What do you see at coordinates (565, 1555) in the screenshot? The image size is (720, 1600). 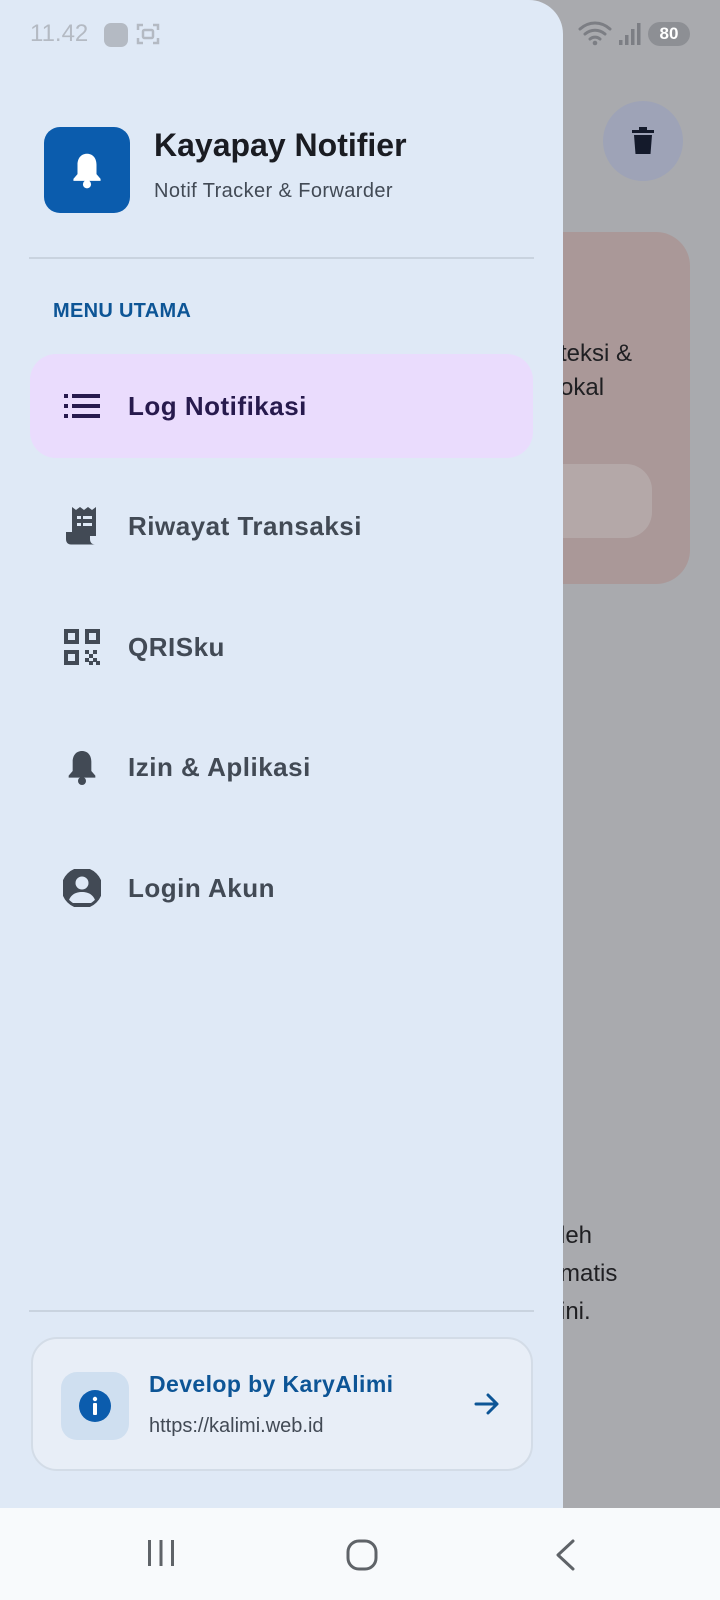 I see `back-icon` at bounding box center [565, 1555].